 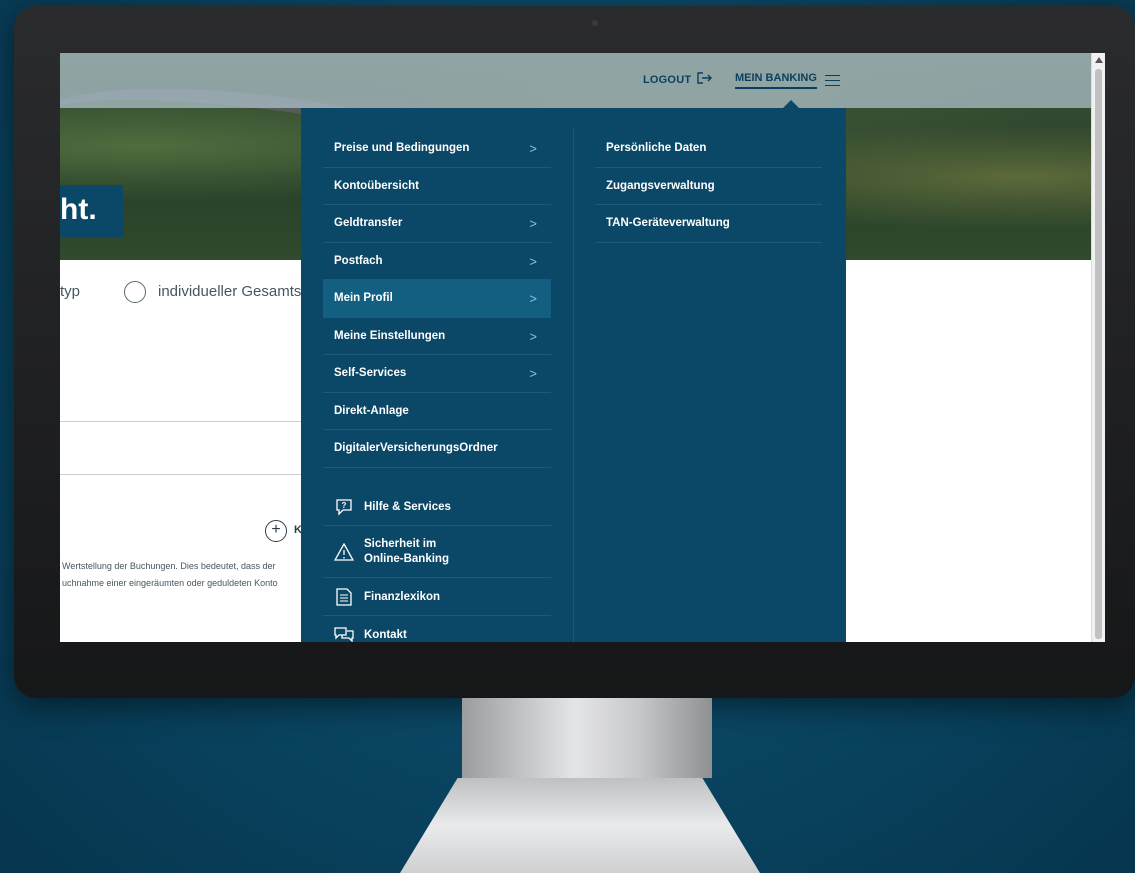 I want to click on hamburger-menu-icon, so click(x=832, y=80).